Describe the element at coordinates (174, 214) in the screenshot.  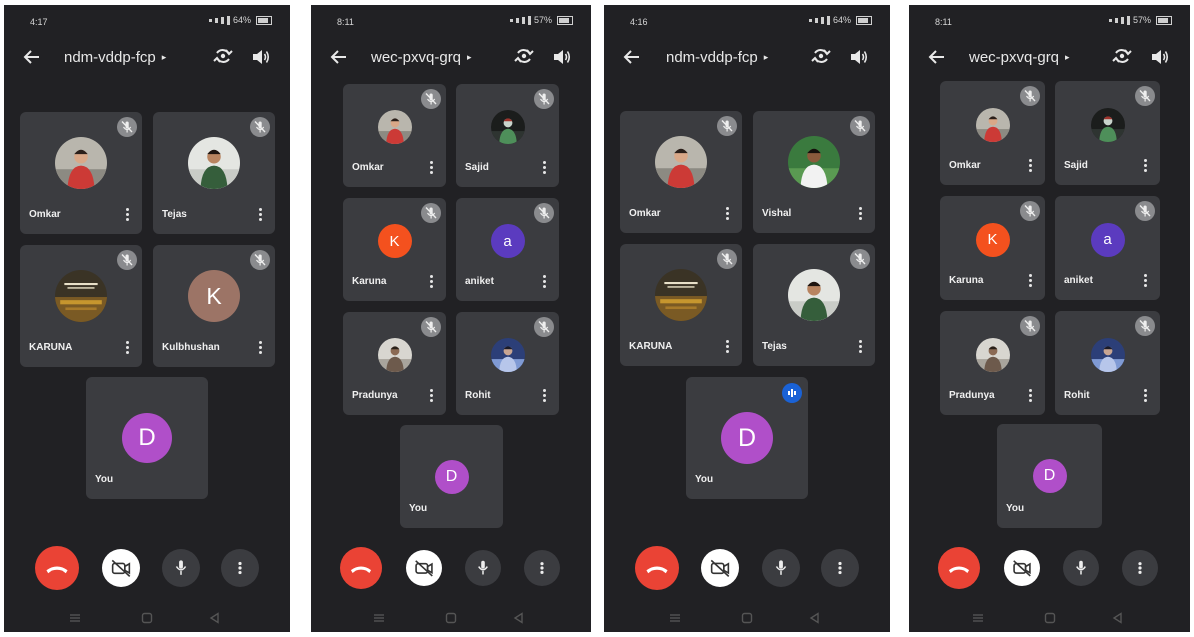
I see `participant-name: Tejas` at that location.